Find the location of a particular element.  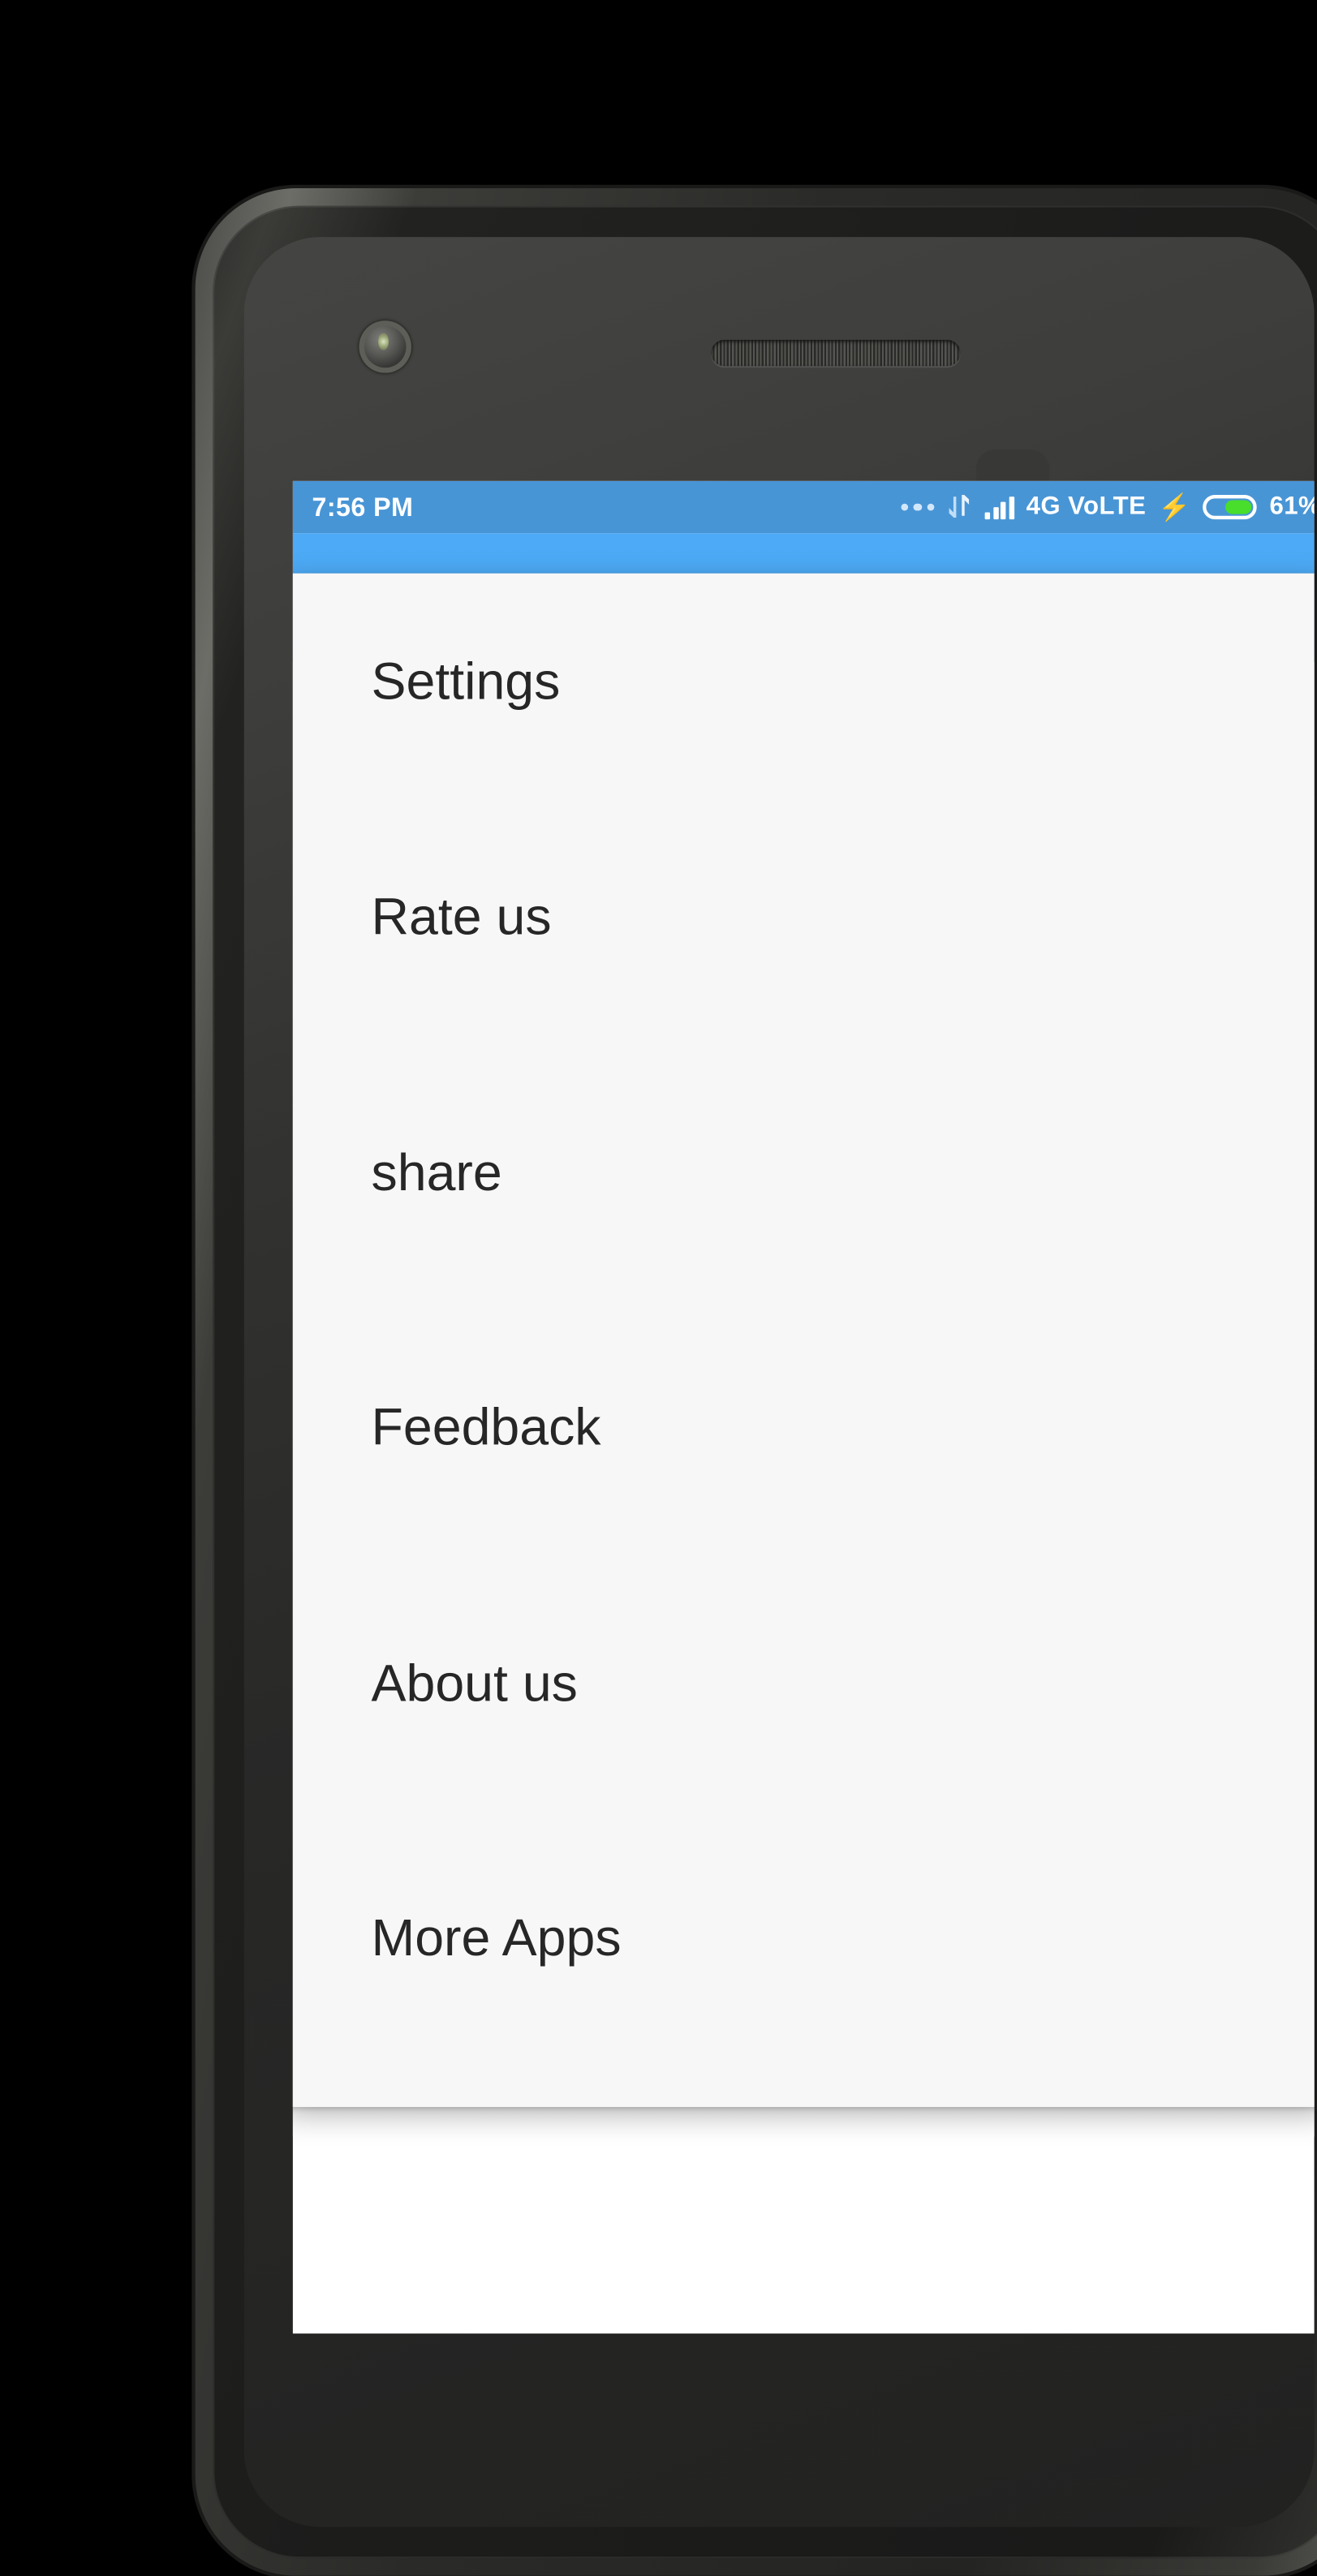

menu-item-label: Feedback is located at coordinates (486, 1429).